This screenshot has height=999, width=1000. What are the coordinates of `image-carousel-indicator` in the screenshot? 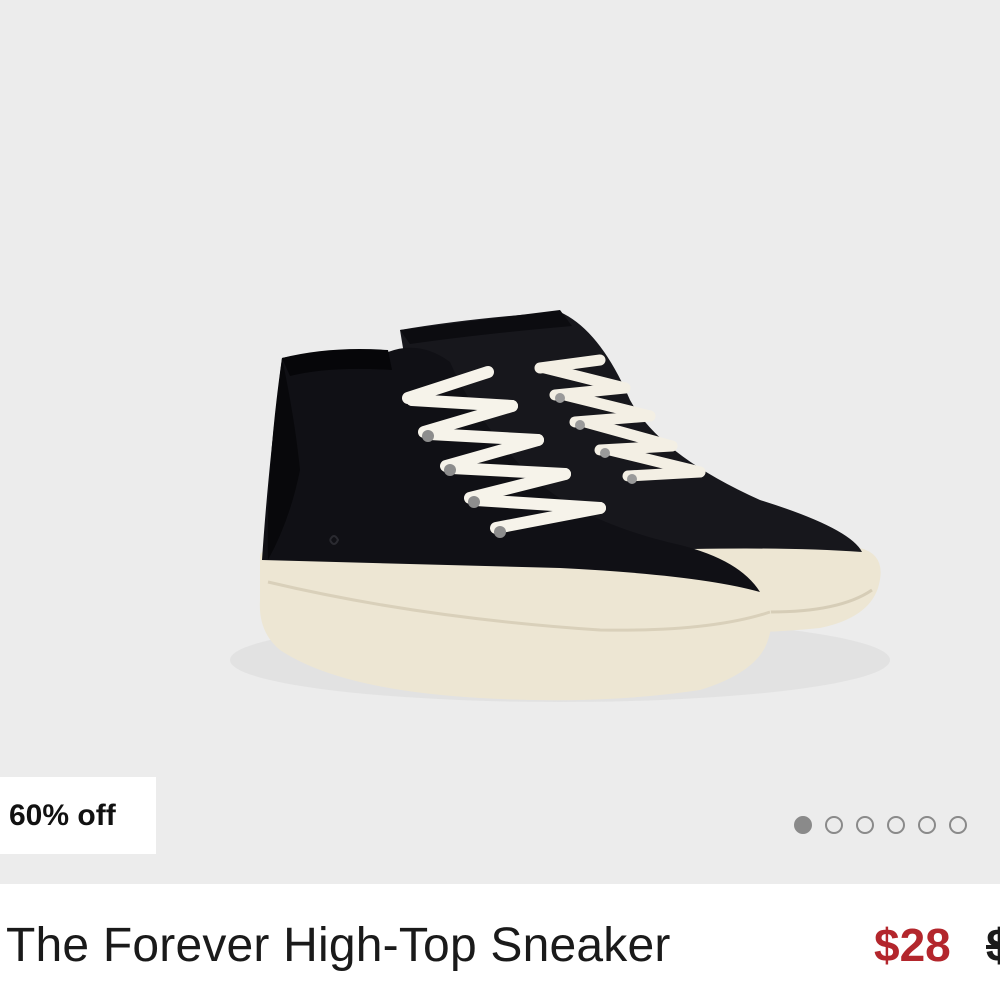 It's located at (880, 827).